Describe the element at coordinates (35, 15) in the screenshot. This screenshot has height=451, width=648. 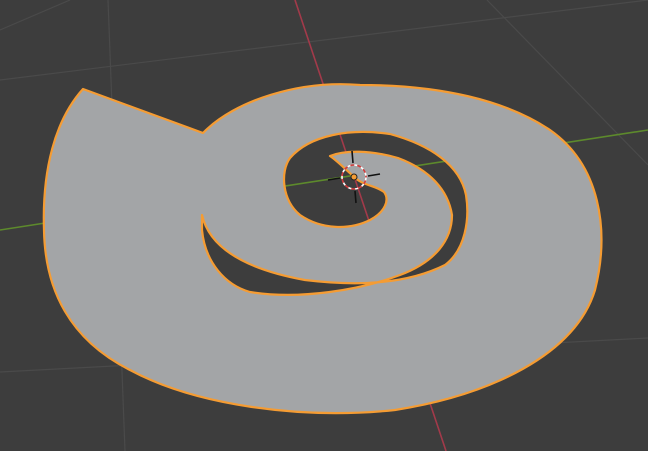
I see `grid-line` at that location.